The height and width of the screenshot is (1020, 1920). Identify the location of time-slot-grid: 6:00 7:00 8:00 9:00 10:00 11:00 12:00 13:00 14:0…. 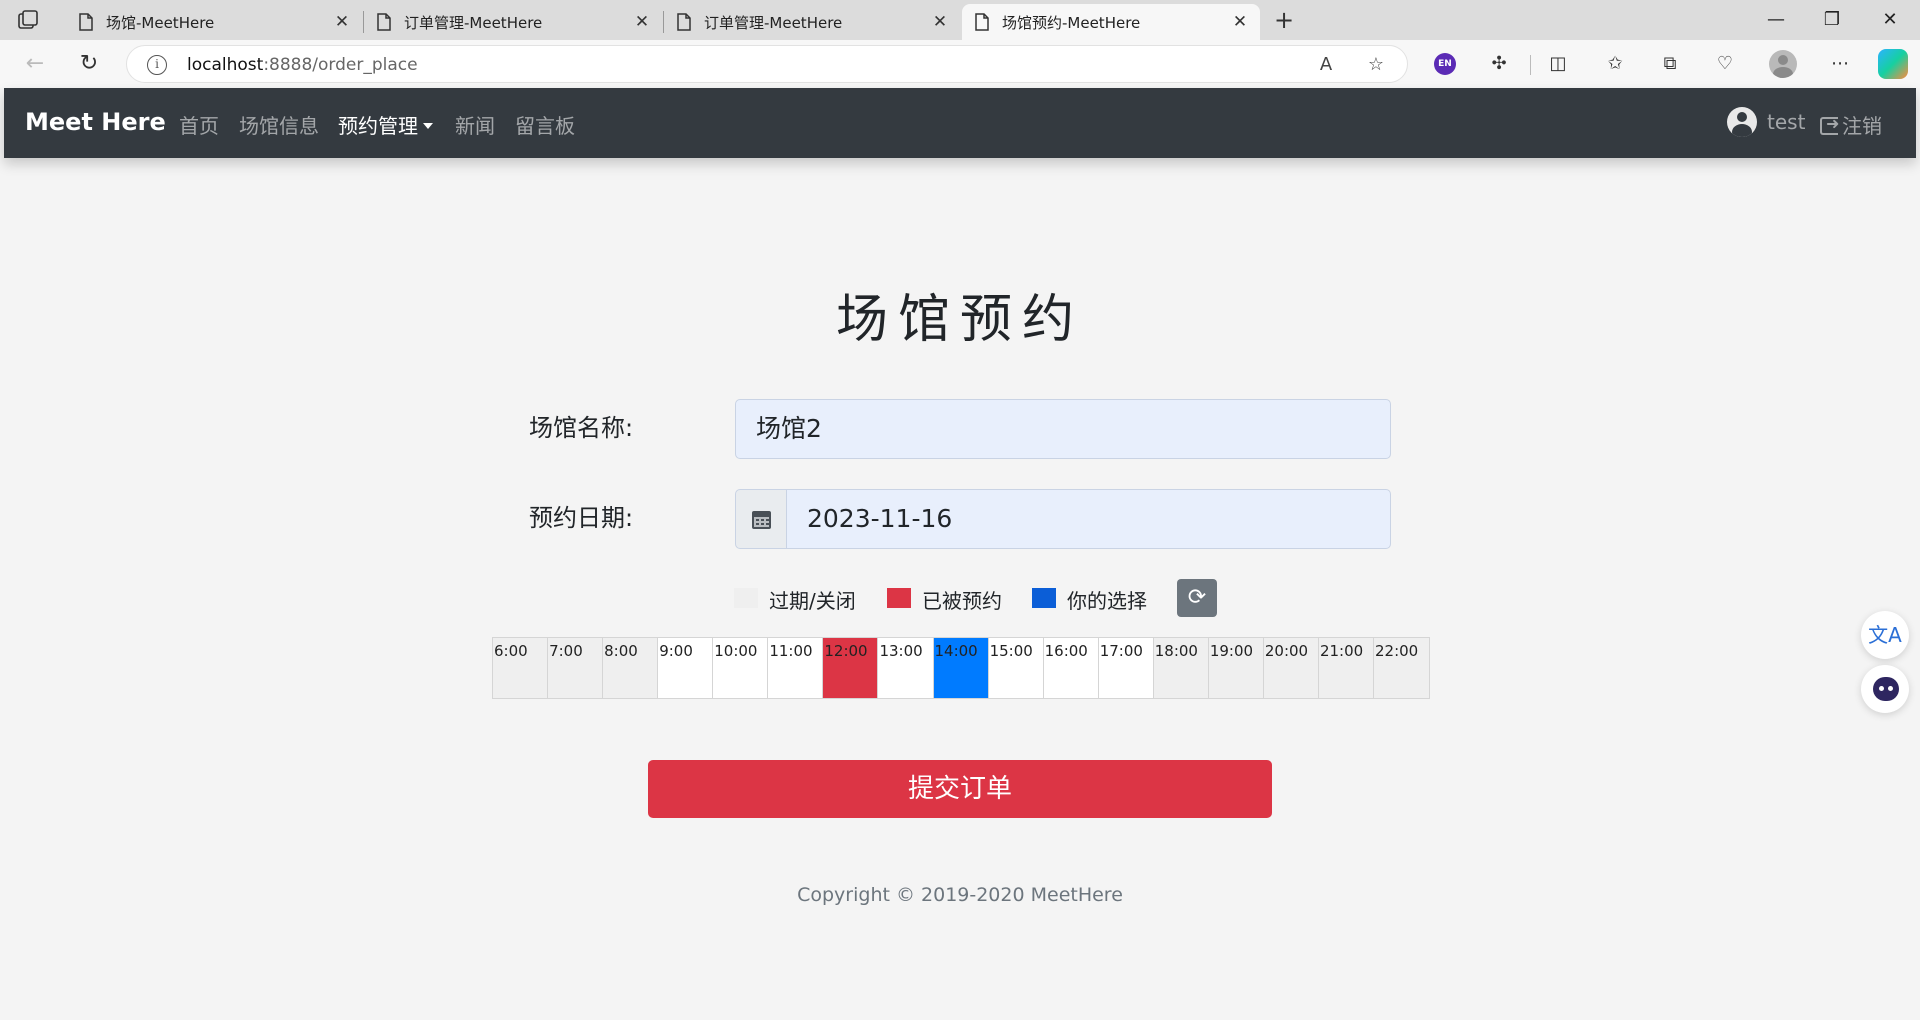
(961, 668).